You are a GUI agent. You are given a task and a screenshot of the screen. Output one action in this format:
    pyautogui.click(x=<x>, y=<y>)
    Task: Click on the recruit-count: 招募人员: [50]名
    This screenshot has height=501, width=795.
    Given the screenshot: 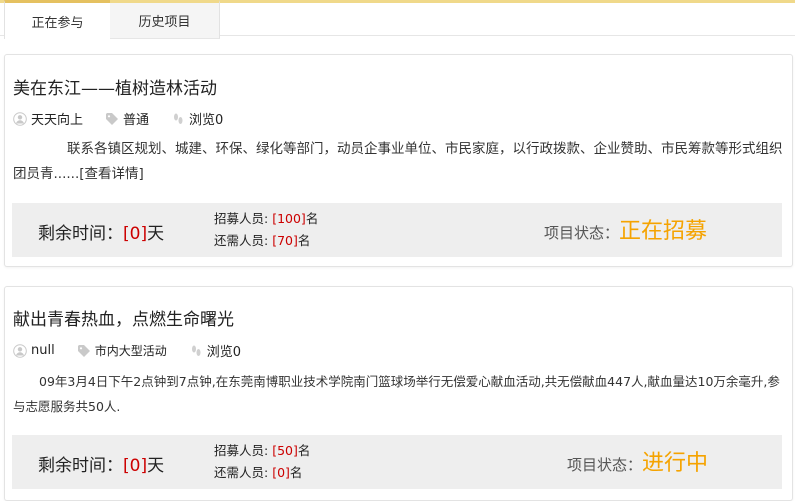 What is the action you would take?
    pyautogui.click(x=262, y=450)
    